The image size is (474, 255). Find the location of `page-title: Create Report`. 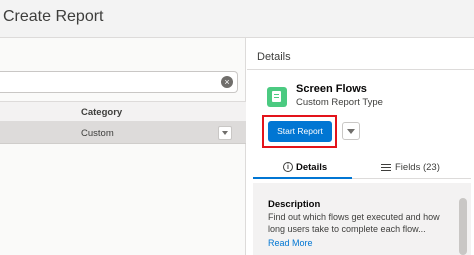

page-title: Create Report is located at coordinates (53, 16).